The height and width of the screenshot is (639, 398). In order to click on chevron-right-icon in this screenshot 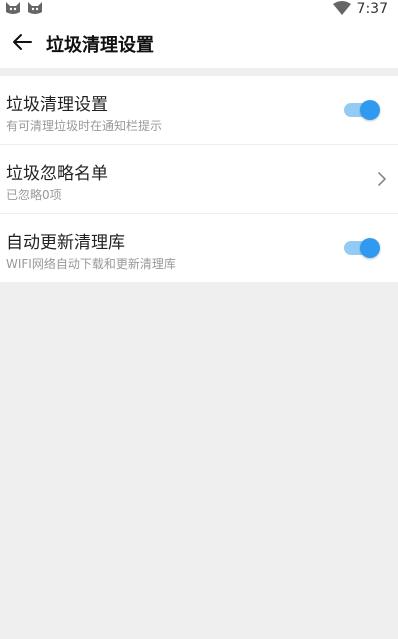, I will do `click(382, 179)`.